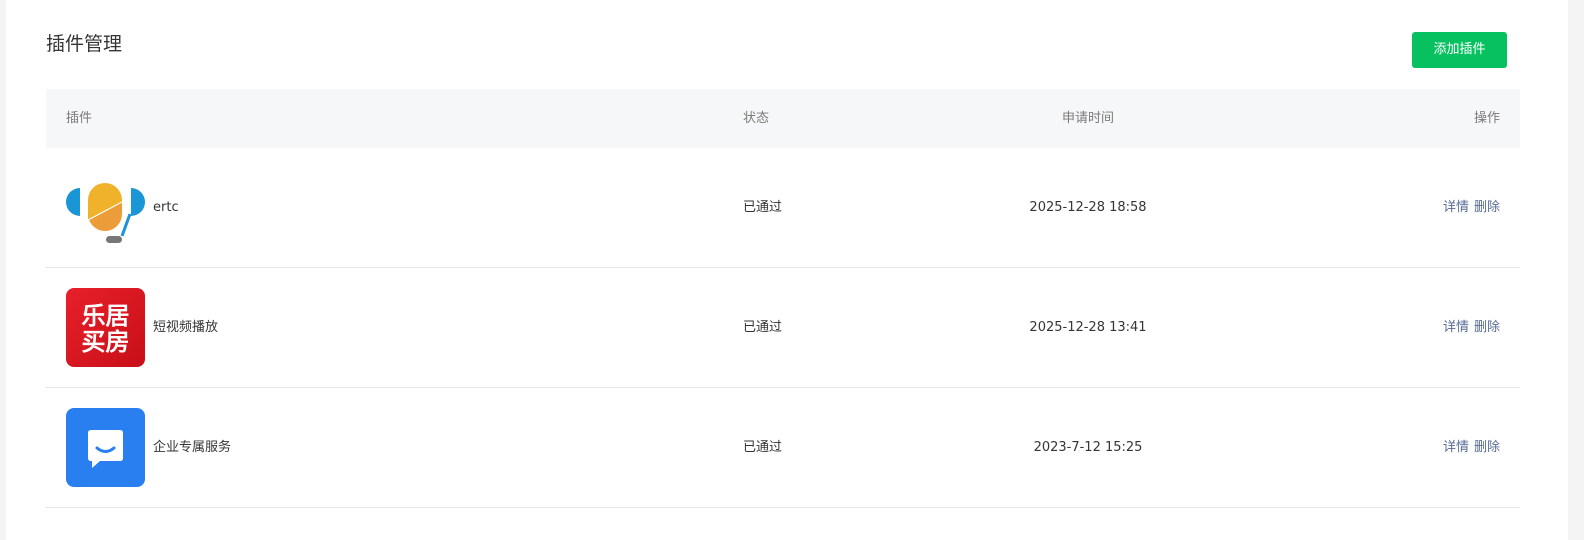  I want to click on page-title: 插件管理, so click(84, 44).